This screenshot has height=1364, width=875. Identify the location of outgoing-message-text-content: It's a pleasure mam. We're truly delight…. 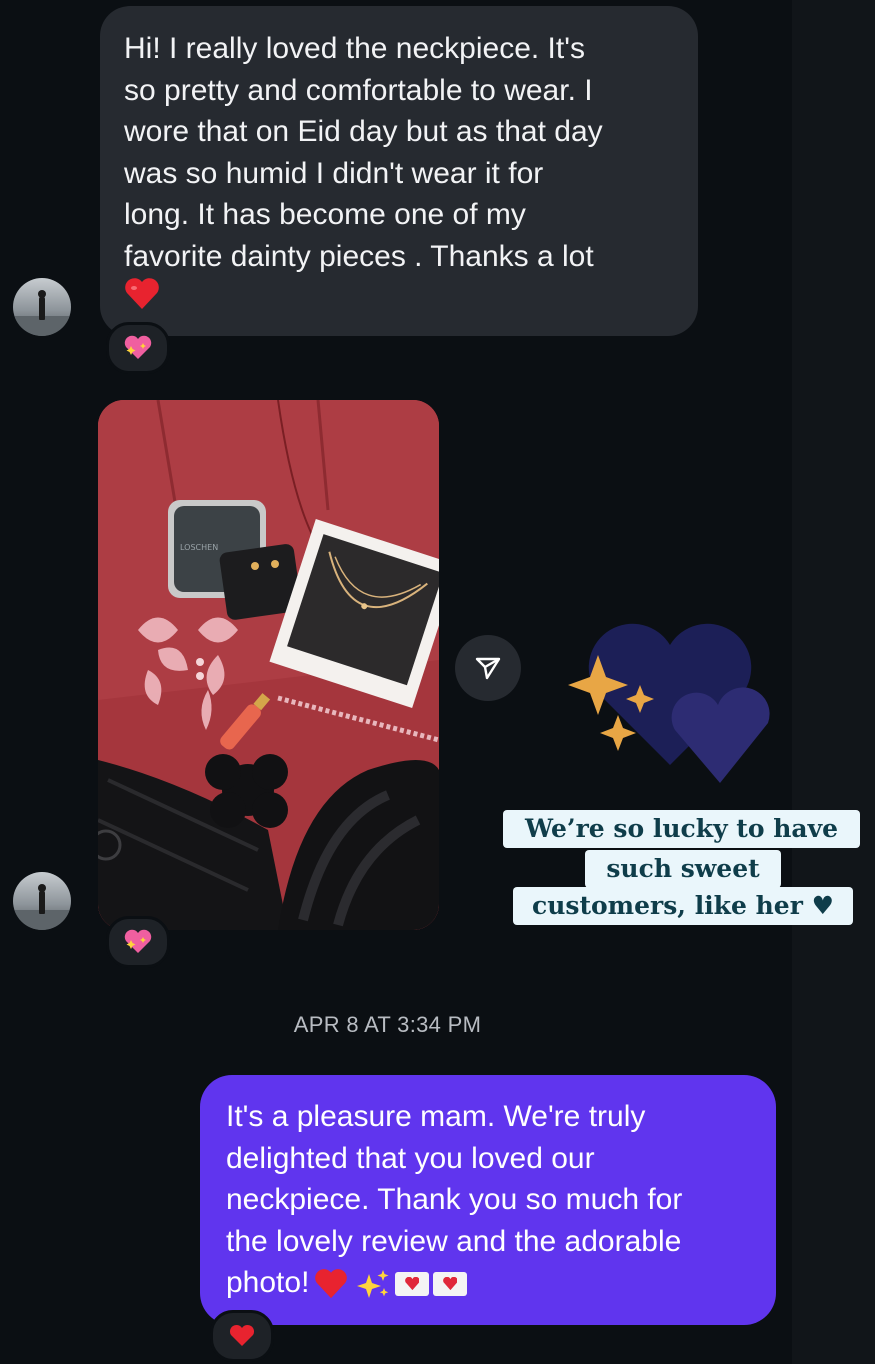
(454, 1199).